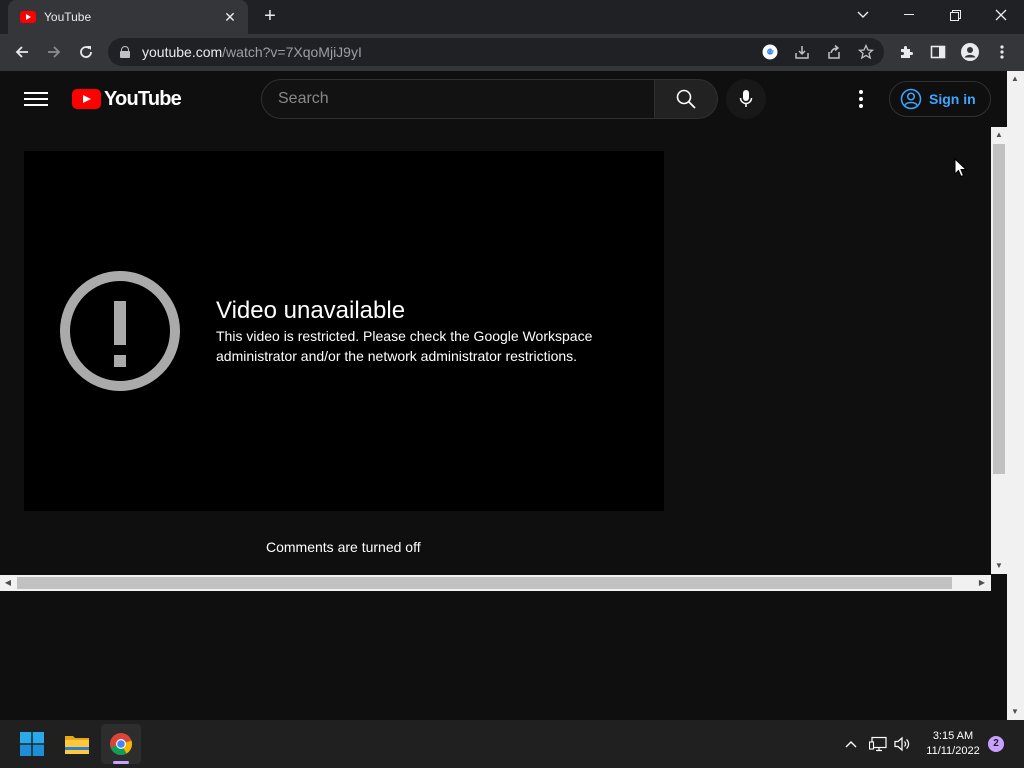 The image size is (1024, 768). I want to click on lock-icon, so click(125, 52).